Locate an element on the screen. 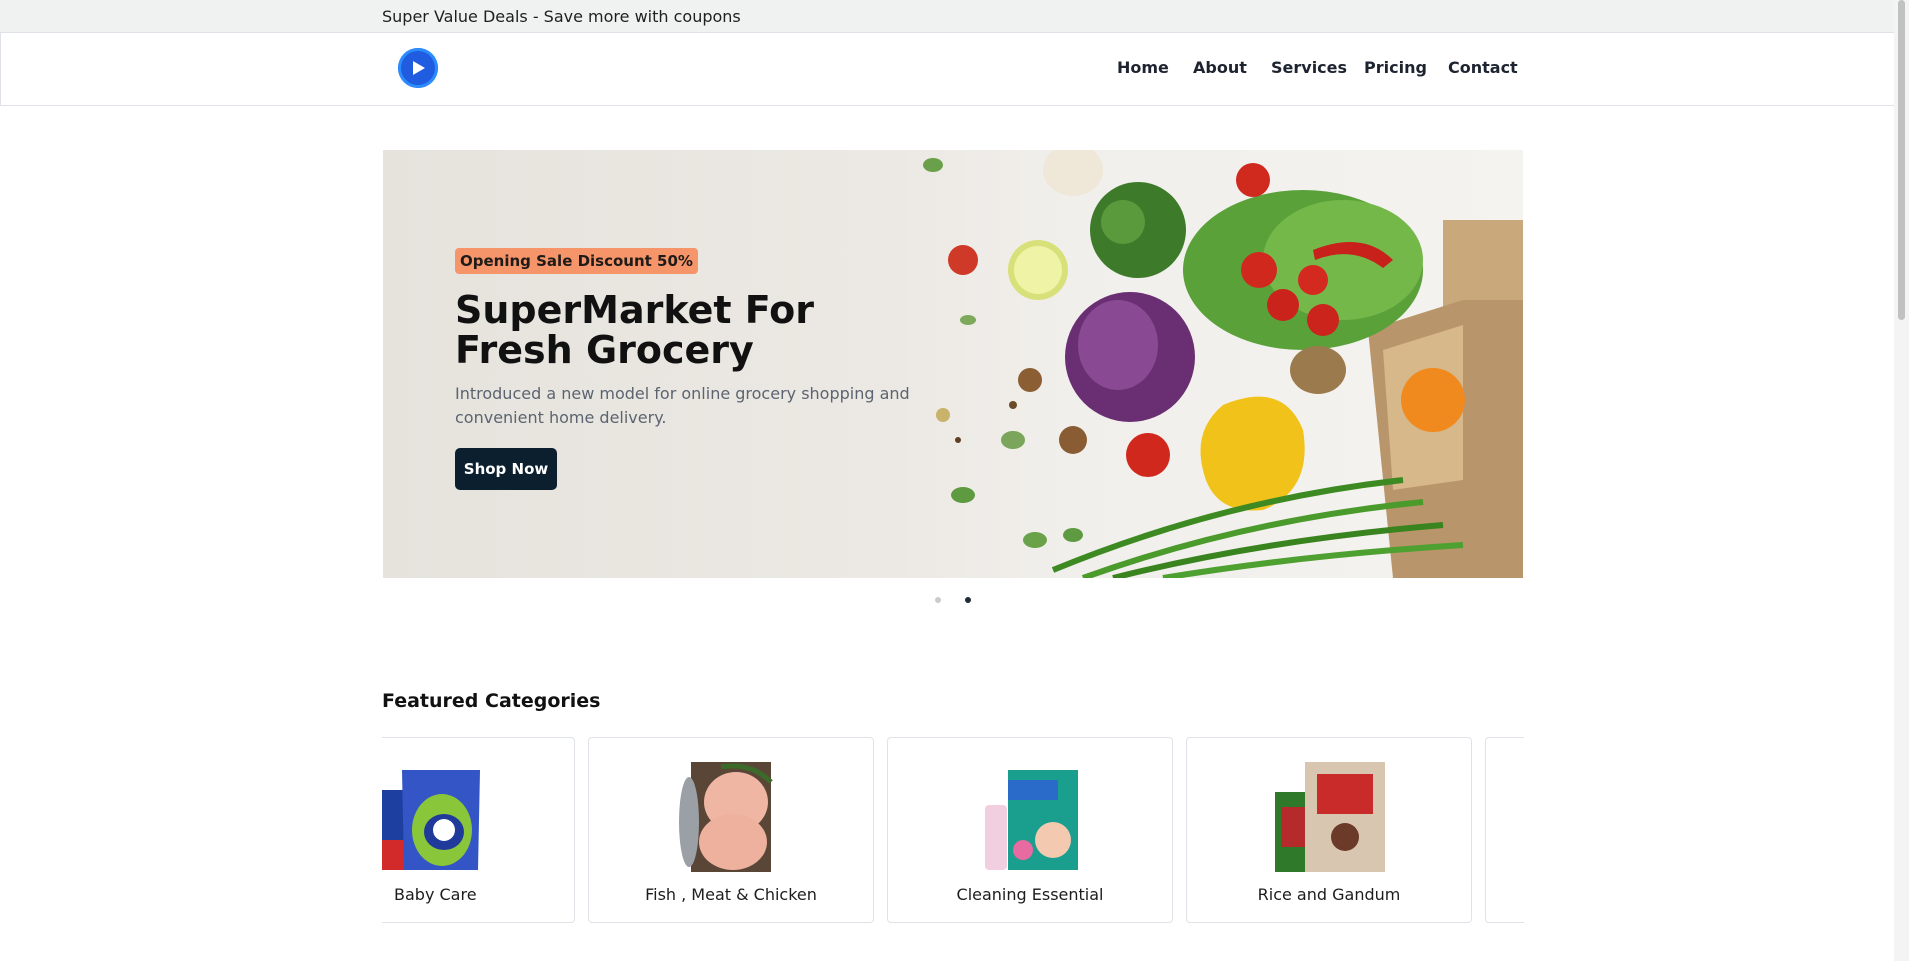  vegetables-image is located at coordinates (1223, 364).